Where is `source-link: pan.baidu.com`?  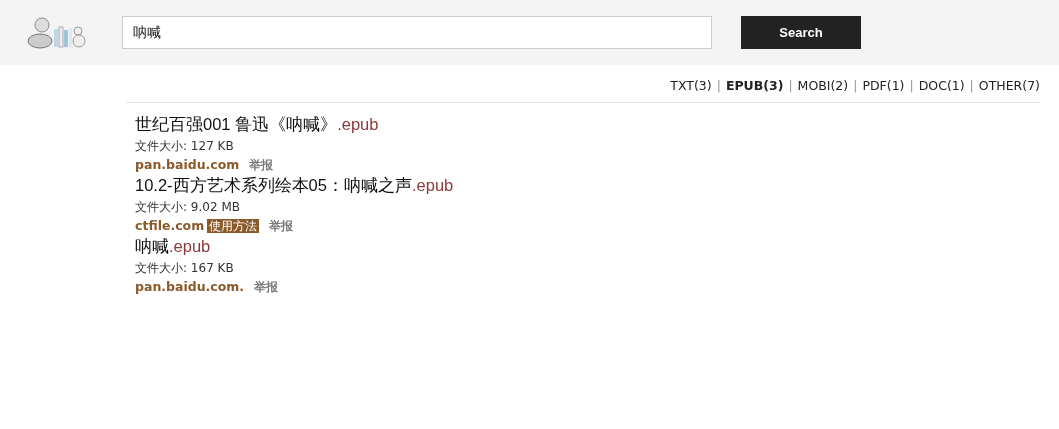 source-link: pan.baidu.com is located at coordinates (187, 164).